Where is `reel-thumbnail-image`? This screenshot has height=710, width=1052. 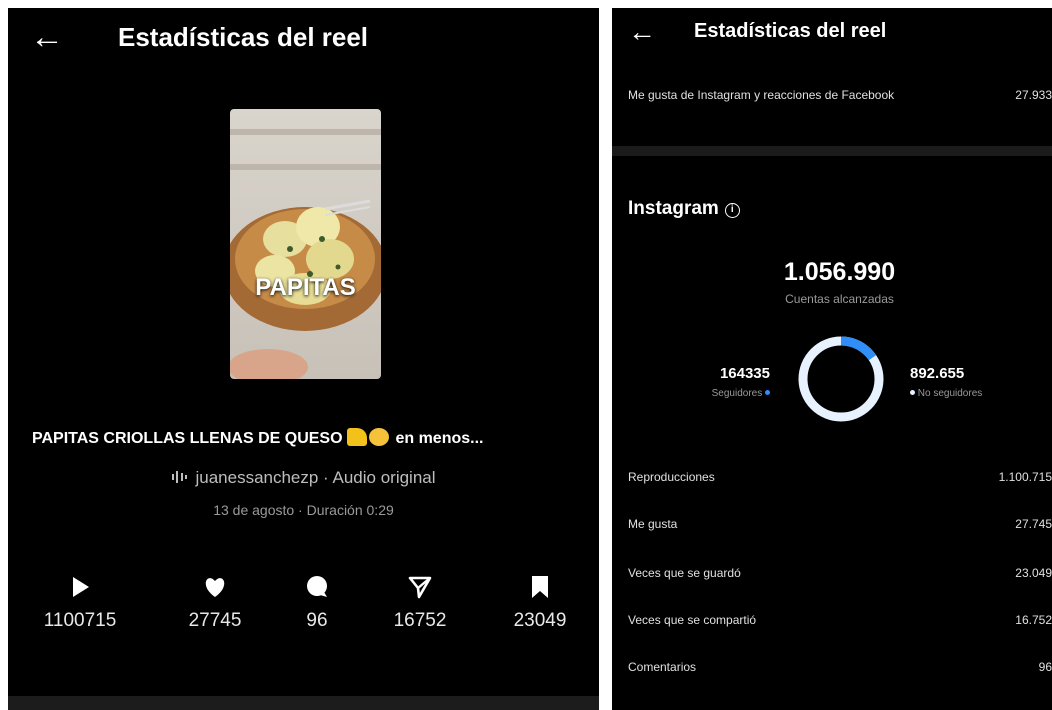
reel-thumbnail-image is located at coordinates (305, 244).